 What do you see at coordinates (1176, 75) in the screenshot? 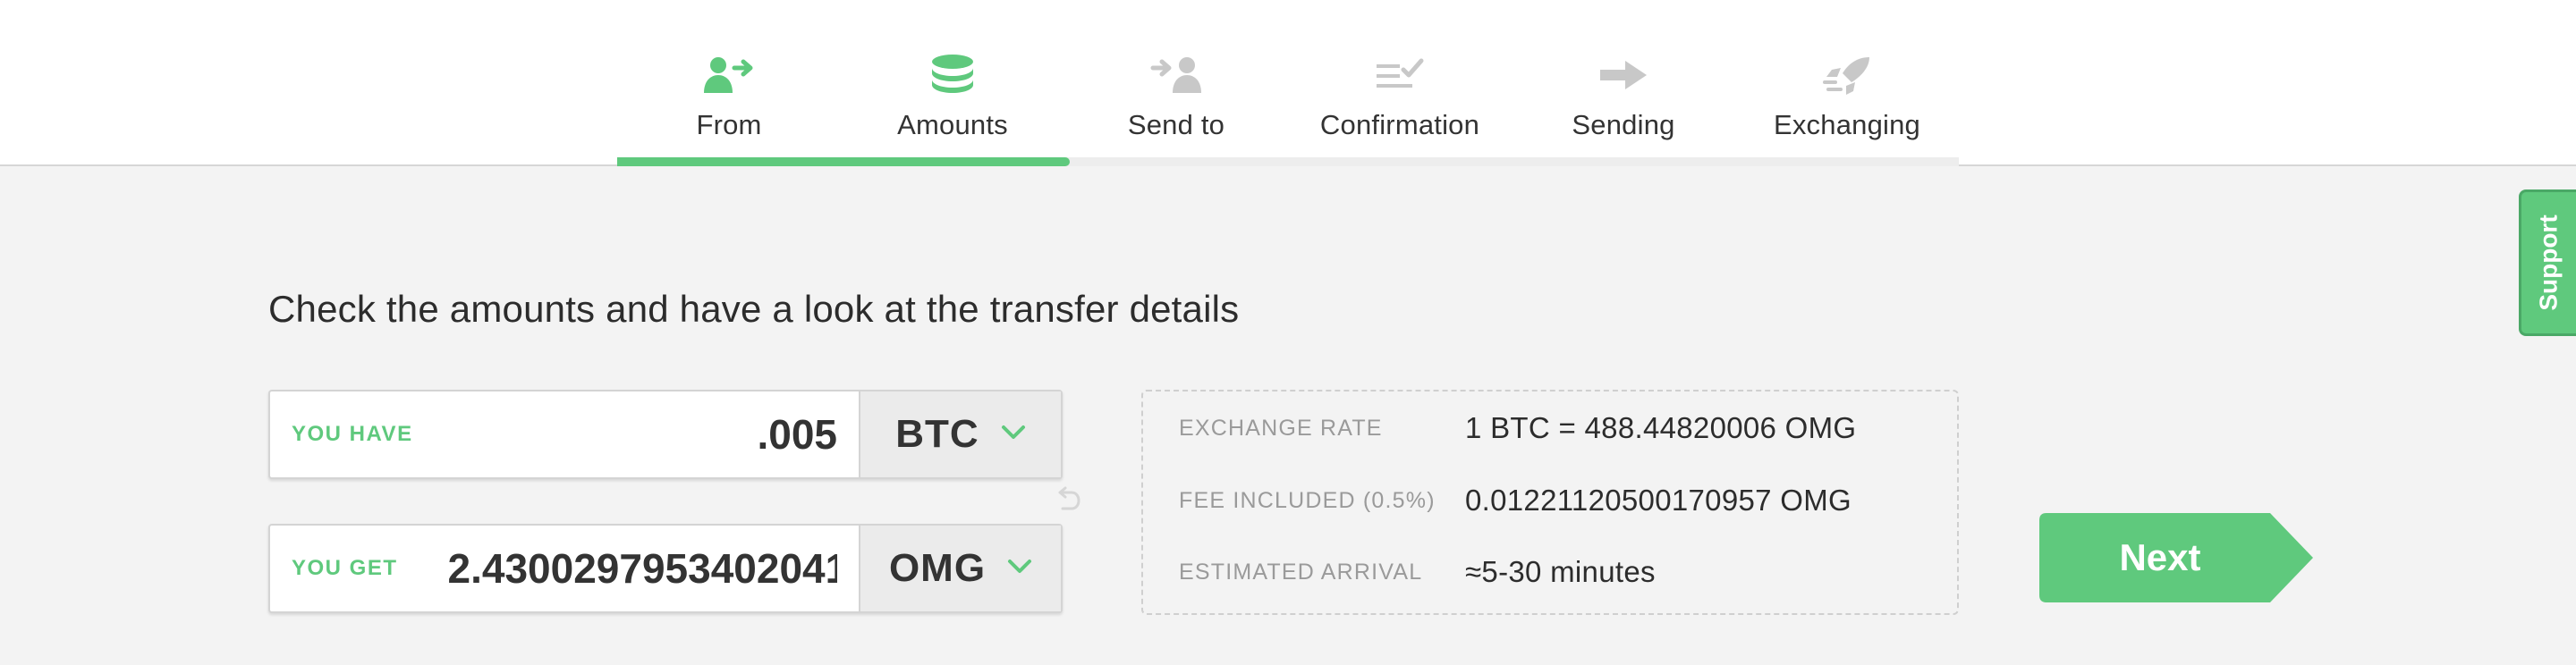
I see `send-to-user-icon` at bounding box center [1176, 75].